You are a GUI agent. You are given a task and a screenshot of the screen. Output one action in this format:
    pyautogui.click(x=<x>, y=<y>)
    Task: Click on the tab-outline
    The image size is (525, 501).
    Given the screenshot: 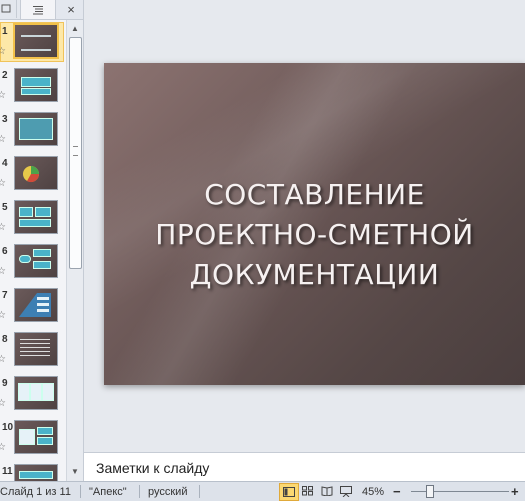 What is the action you would take?
    pyautogui.click(x=38, y=9)
    